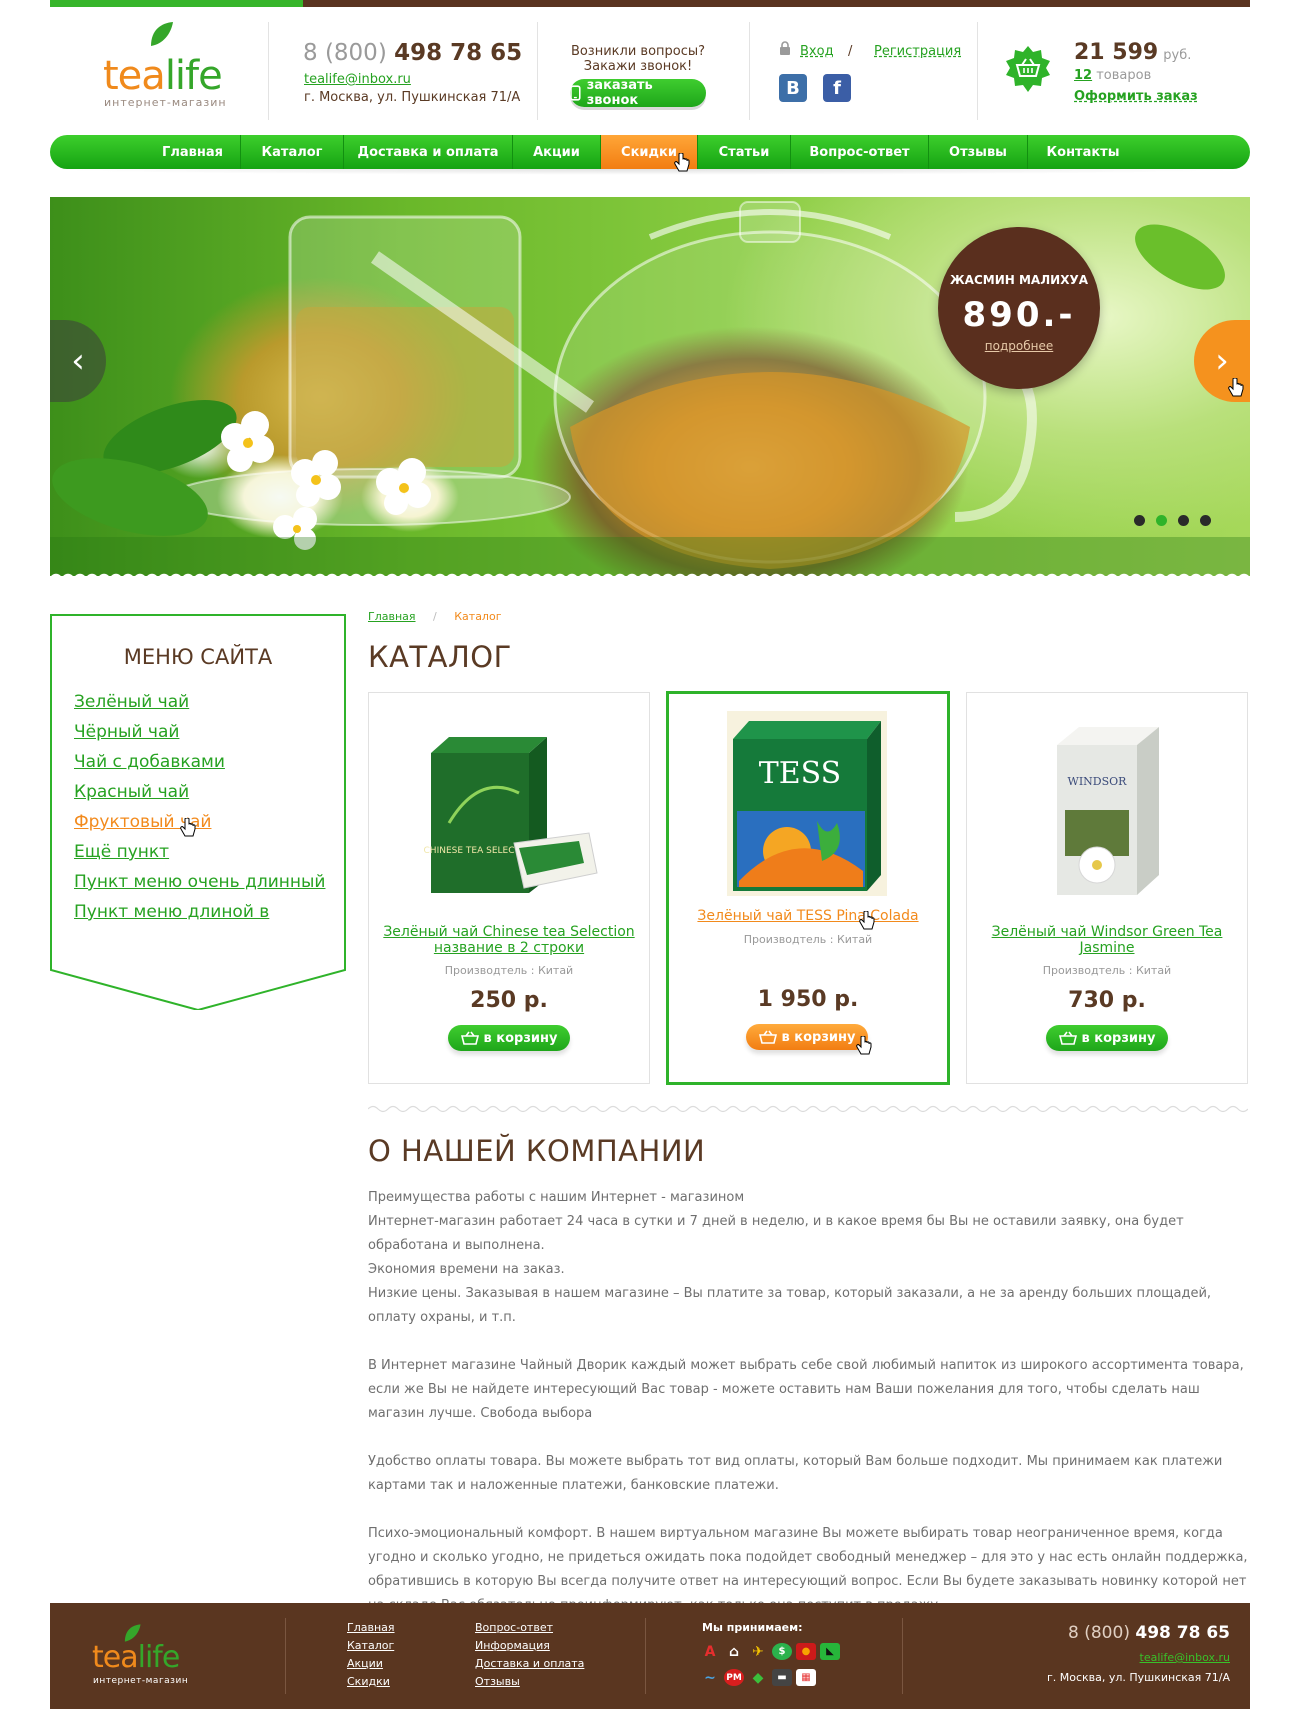 The height and width of the screenshot is (1709, 1300). I want to click on product-maker: Производтель : Китай, so click(509, 970).